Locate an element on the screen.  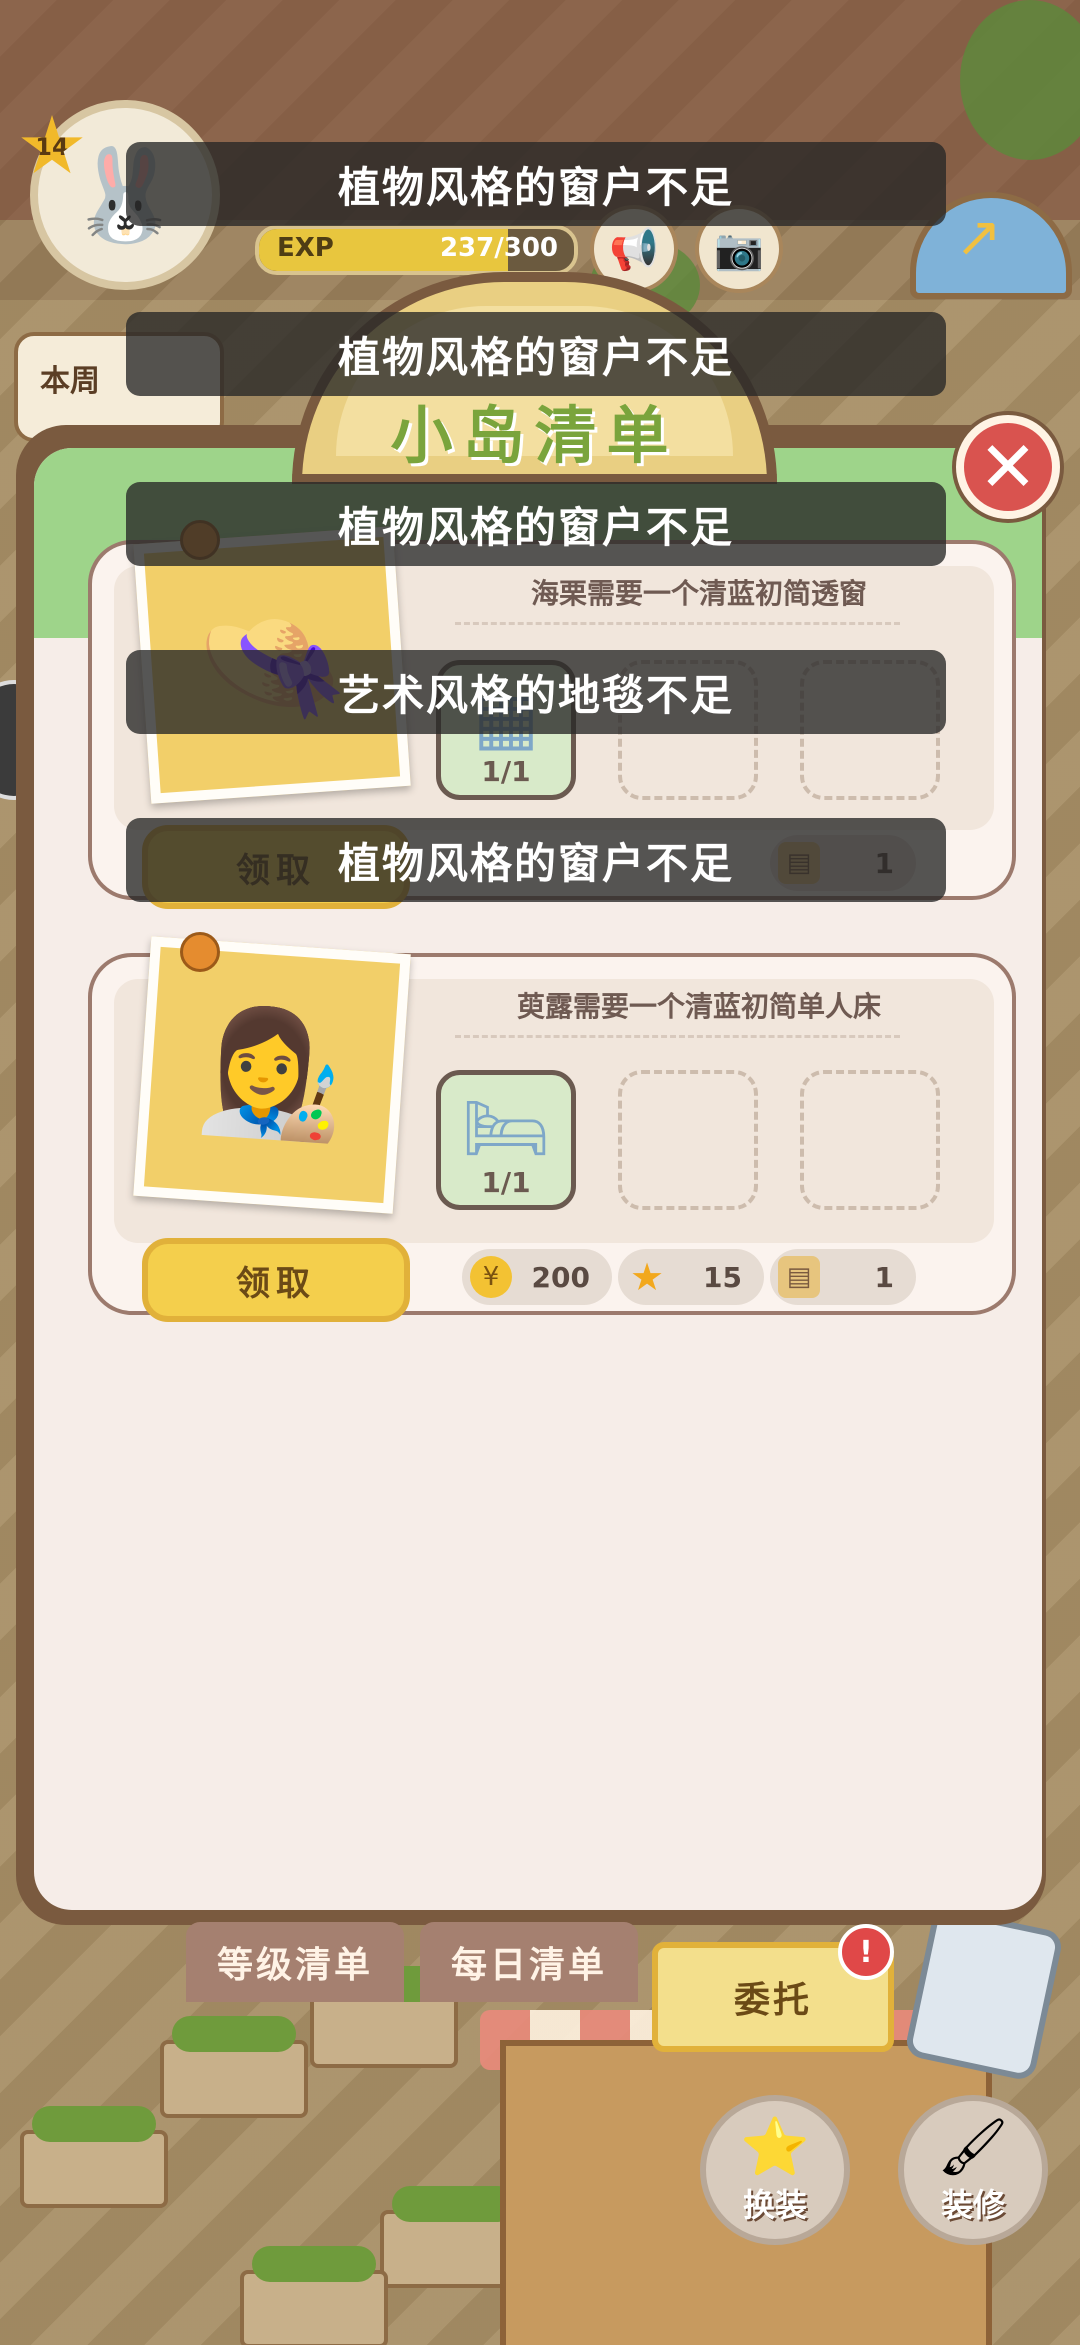
close-button: ✕ is located at coordinates (1008, 467).